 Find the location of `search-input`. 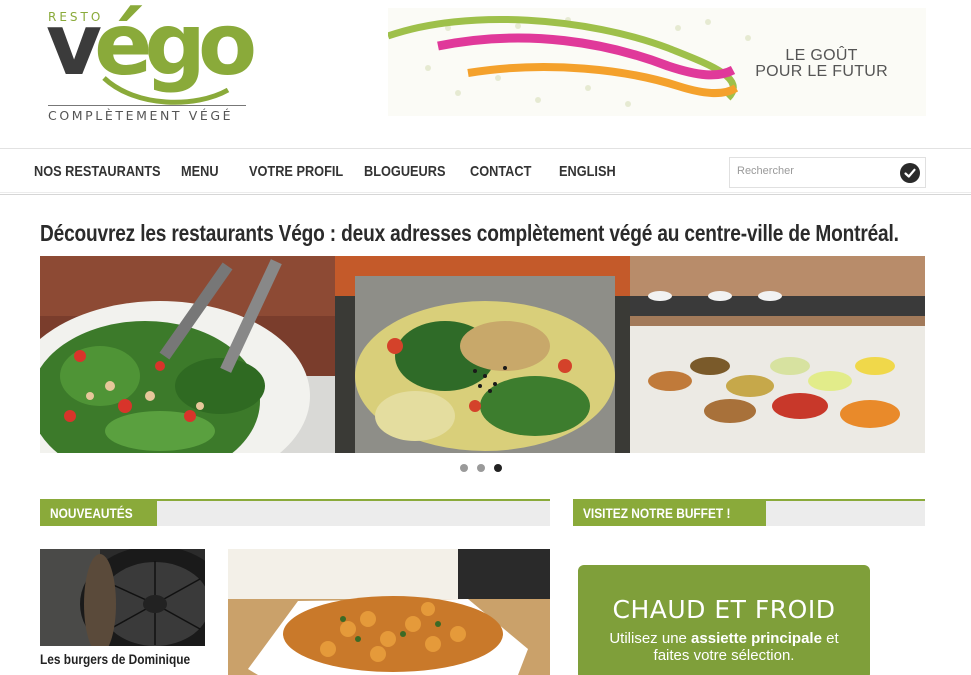

search-input is located at coordinates (812, 171).